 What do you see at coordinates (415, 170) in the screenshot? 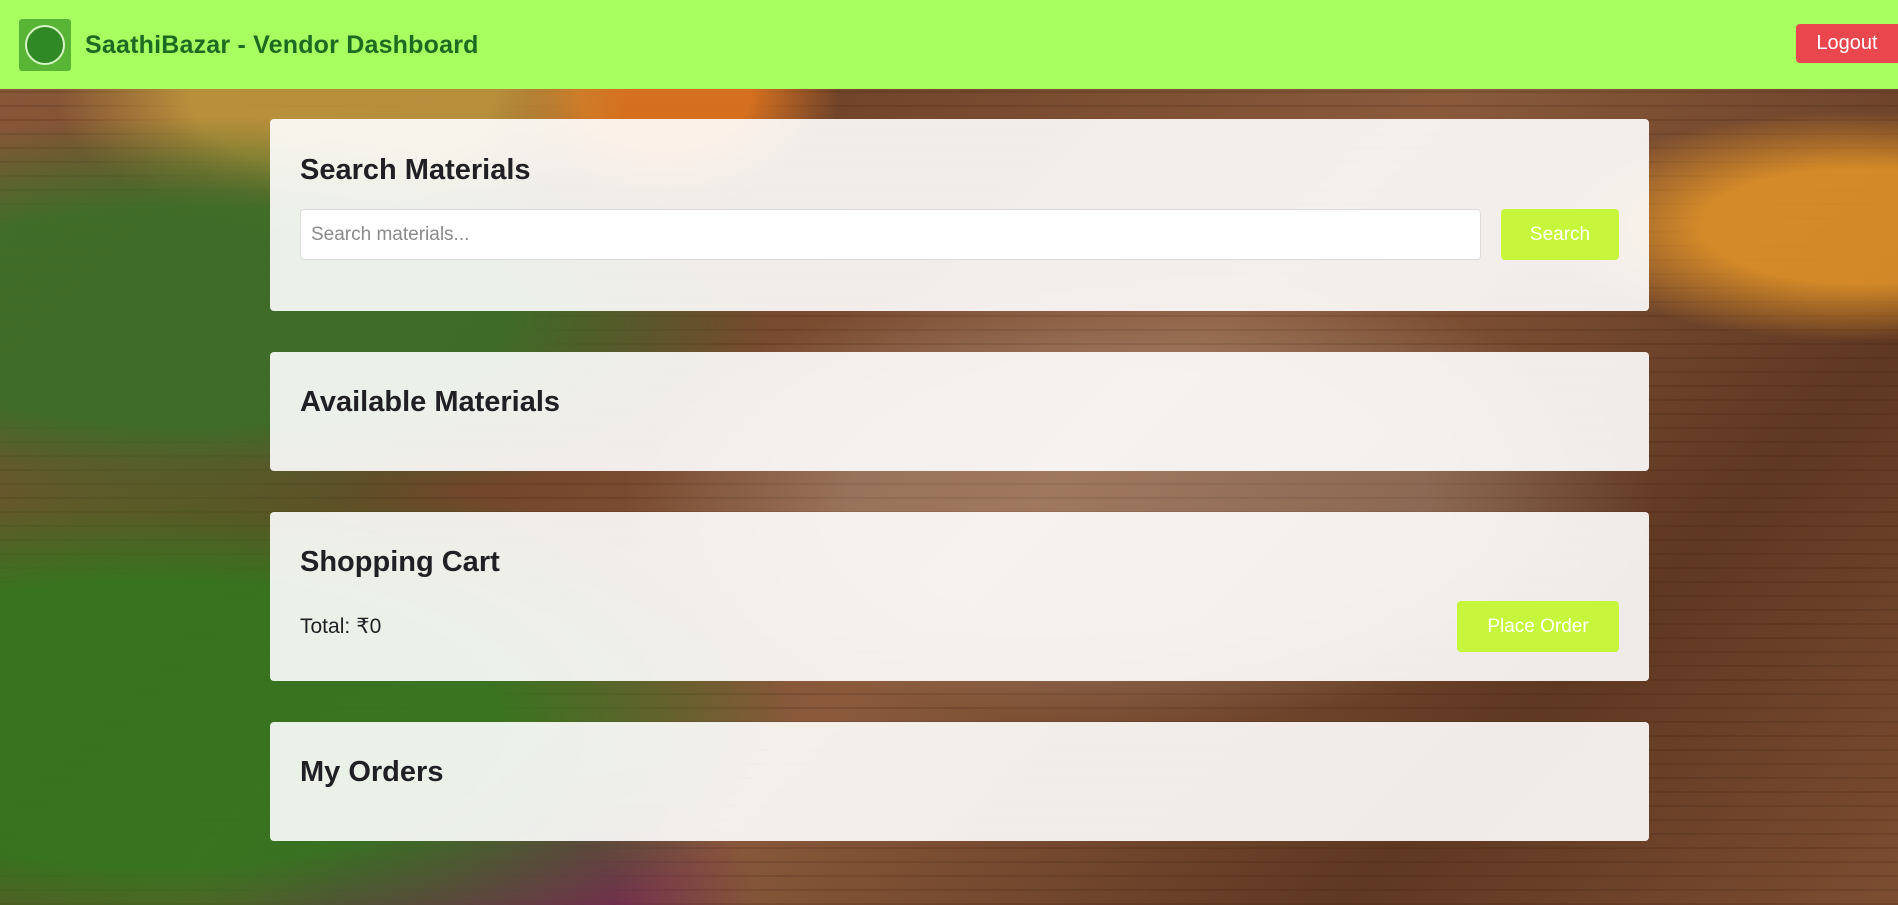
I see `search-materials-heading: Search Materials` at bounding box center [415, 170].